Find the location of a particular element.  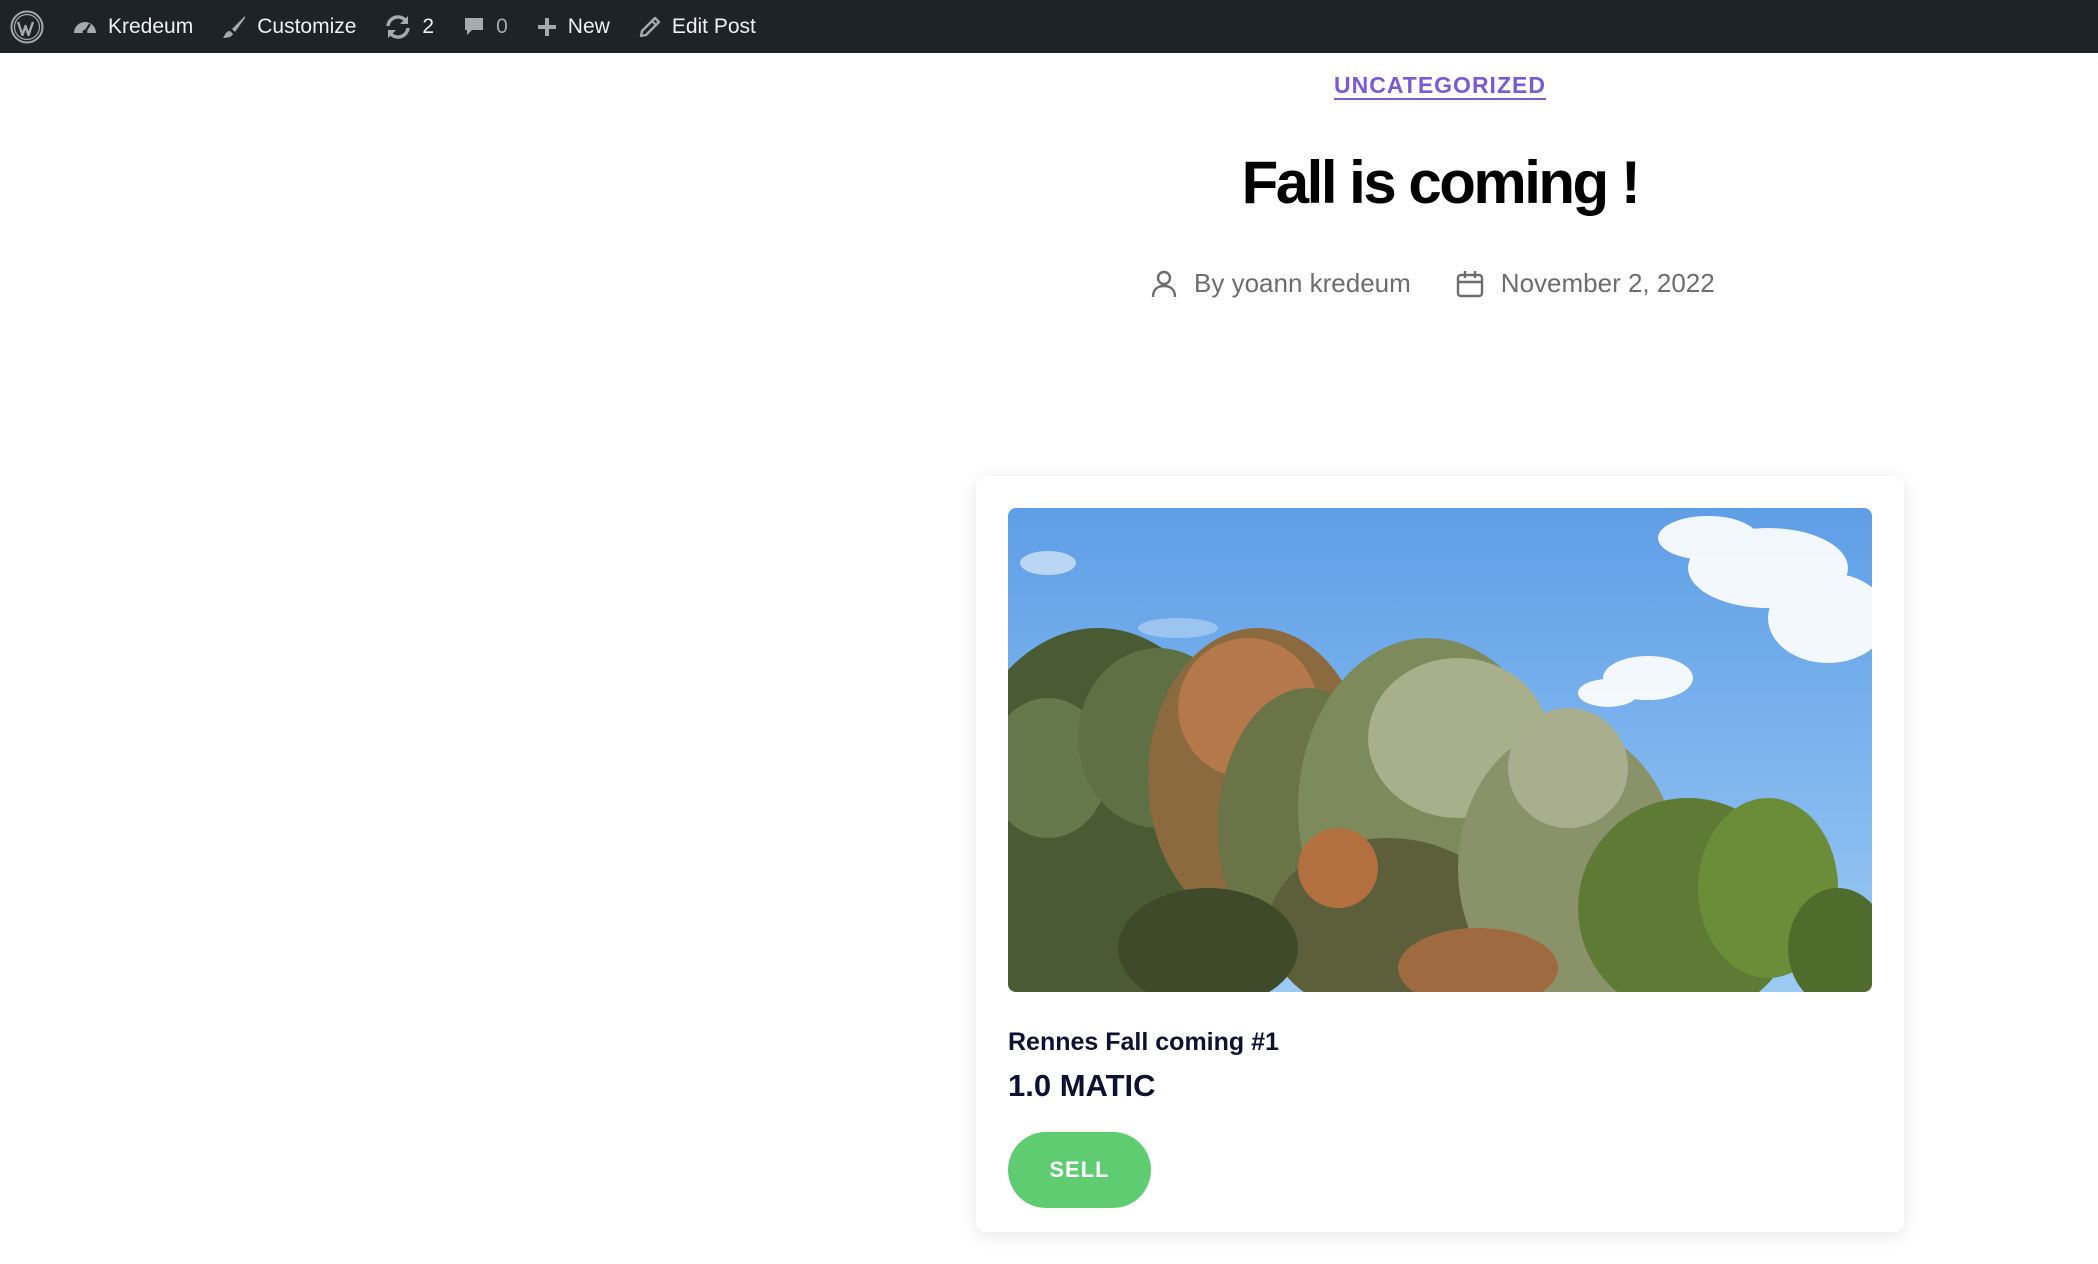

wordpress-logo-icon is located at coordinates (27, 27).